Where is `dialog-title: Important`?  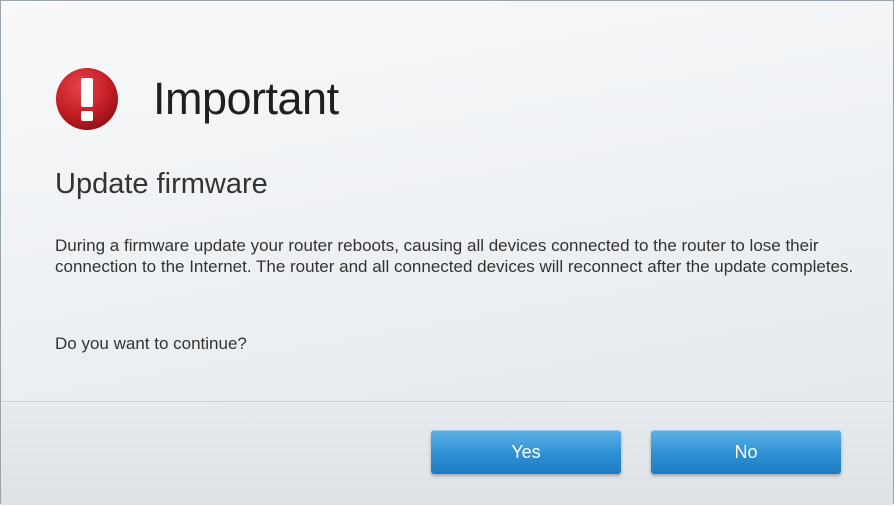 dialog-title: Important is located at coordinates (246, 98).